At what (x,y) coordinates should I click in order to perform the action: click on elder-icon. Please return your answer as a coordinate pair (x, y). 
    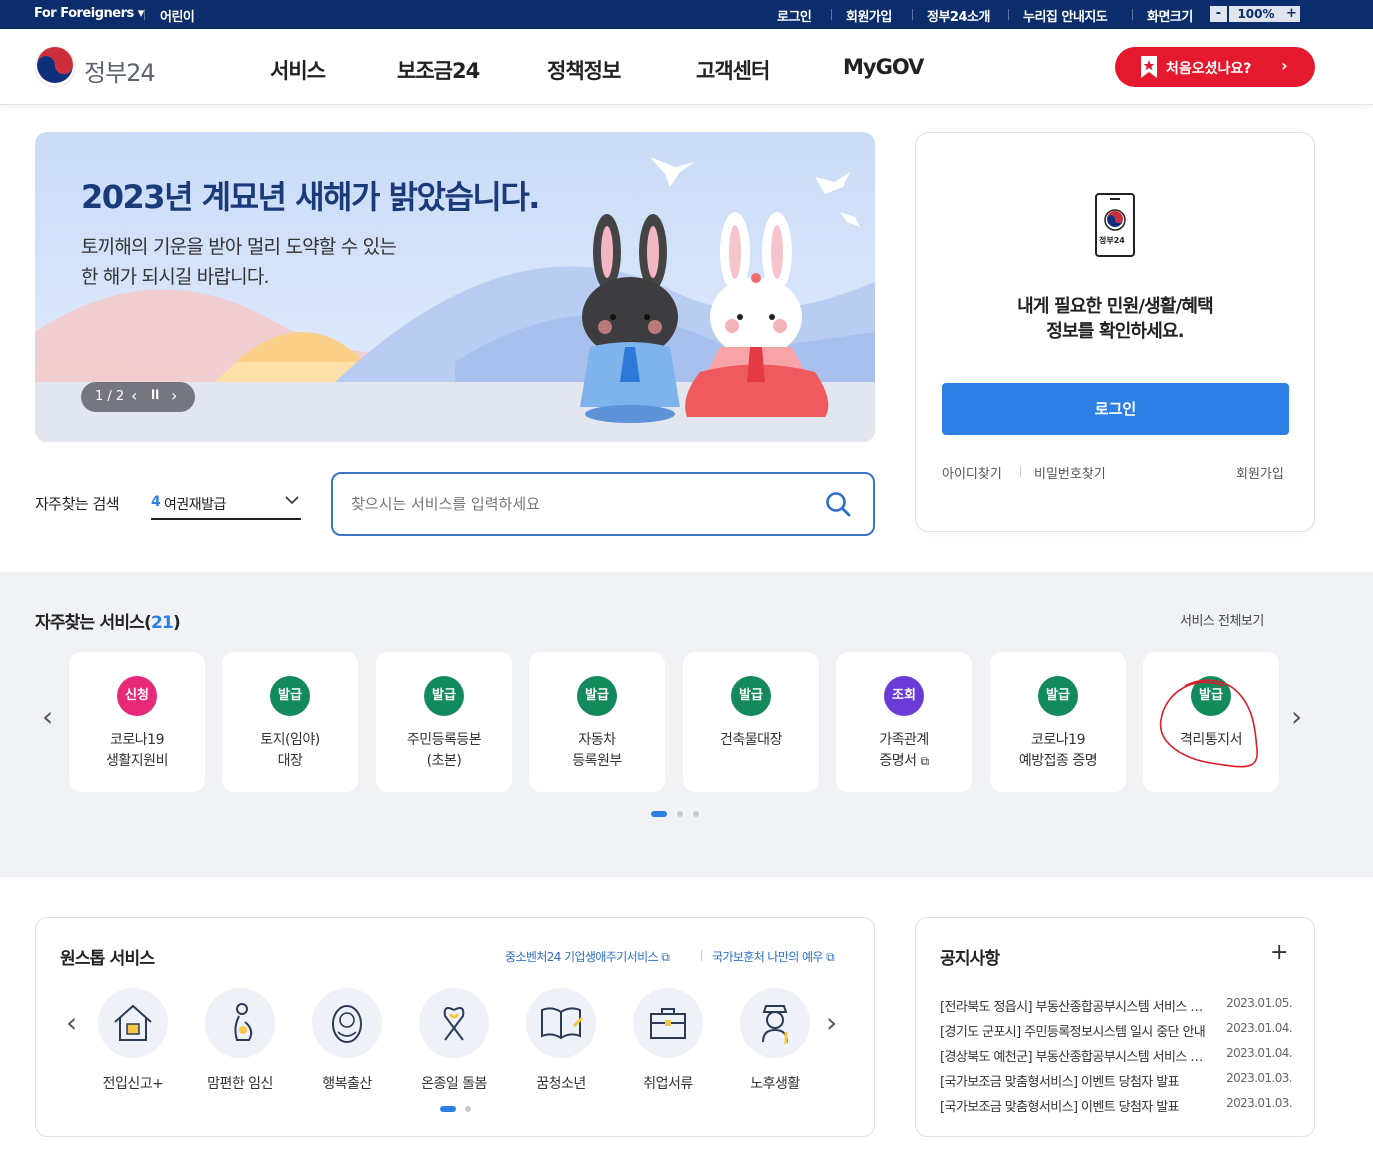
    Looking at the image, I should click on (775, 1023).